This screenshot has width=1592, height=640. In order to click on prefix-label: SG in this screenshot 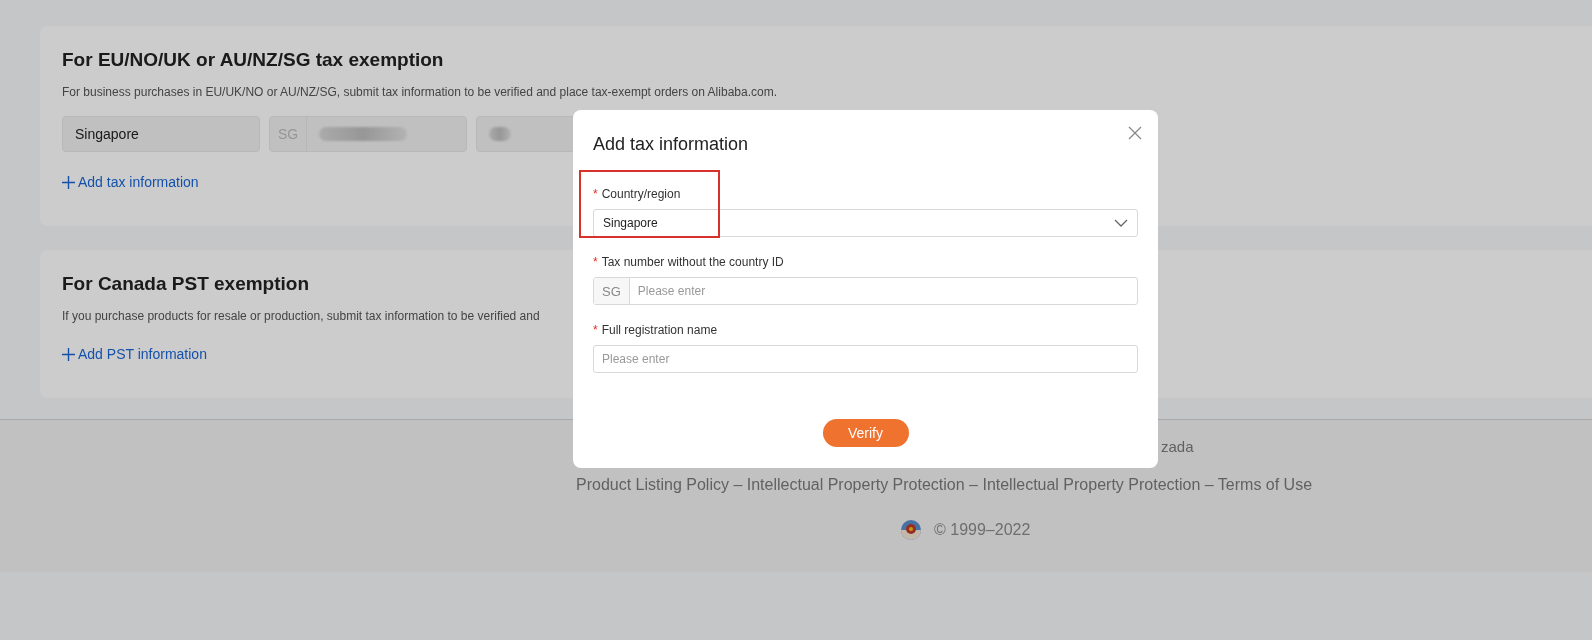, I will do `click(612, 291)`.